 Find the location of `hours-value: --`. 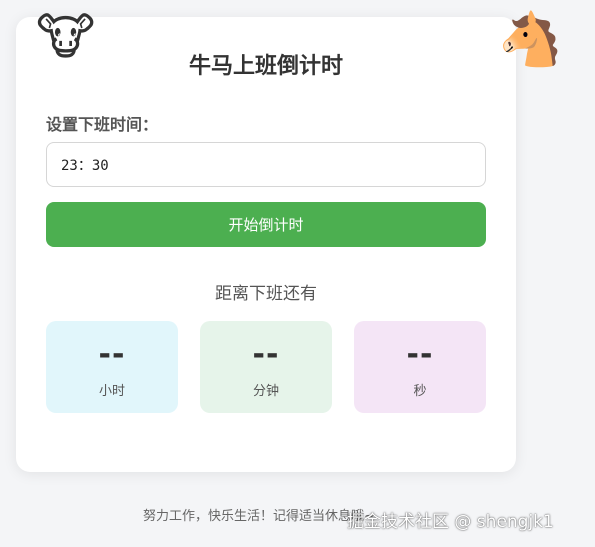

hours-value: -- is located at coordinates (112, 354).